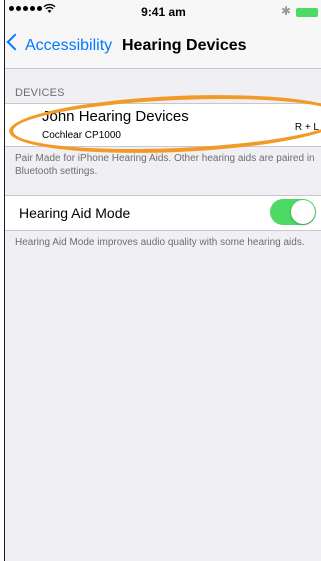  I want to click on highlight-annotation, so click(164, 124).